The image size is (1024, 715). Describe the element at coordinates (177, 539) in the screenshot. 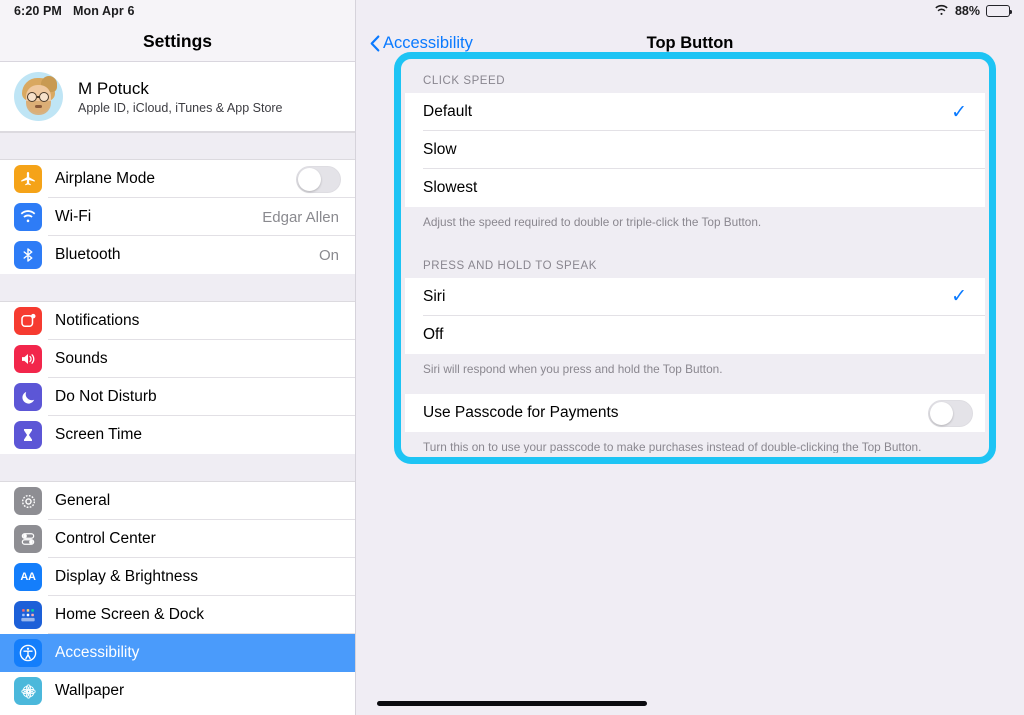

I see `sidebar-item-control-center: Control Center` at that location.